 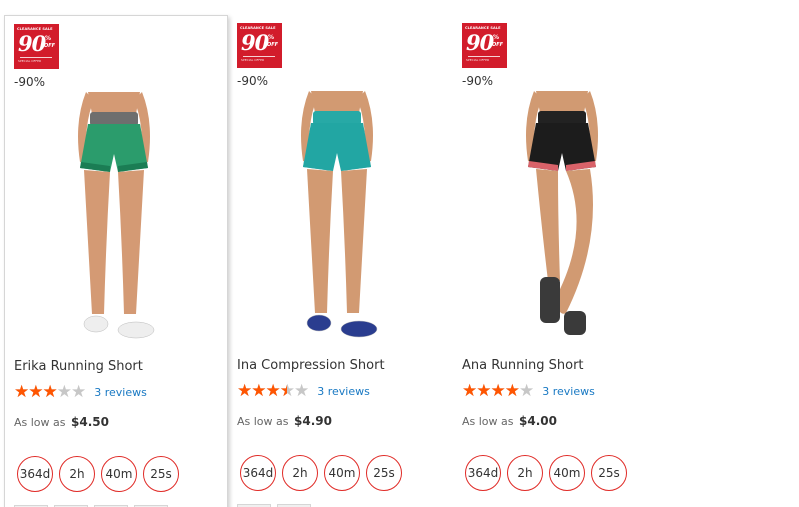 I want to click on price-box: As low as $4.50, so click(x=61, y=422).